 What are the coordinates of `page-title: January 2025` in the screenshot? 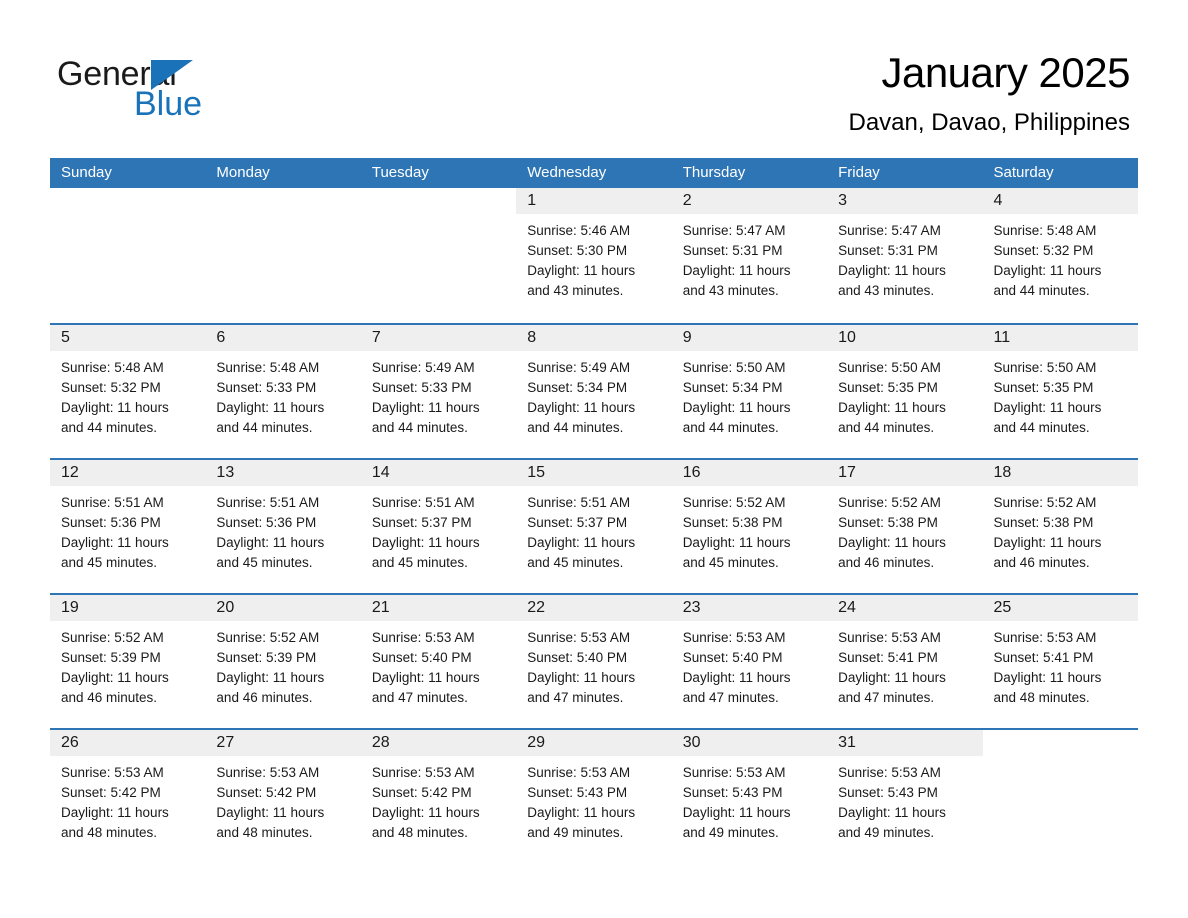 It's located at (1005, 72).